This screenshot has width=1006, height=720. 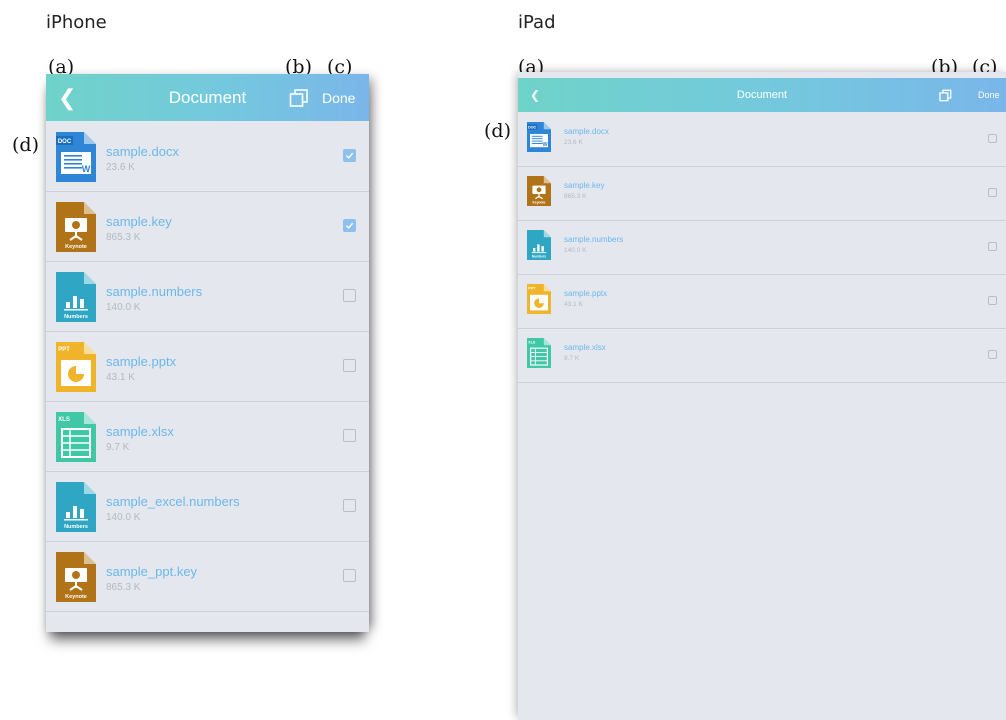 I want to click on annotation-d-ipad: (d), so click(x=497, y=131).